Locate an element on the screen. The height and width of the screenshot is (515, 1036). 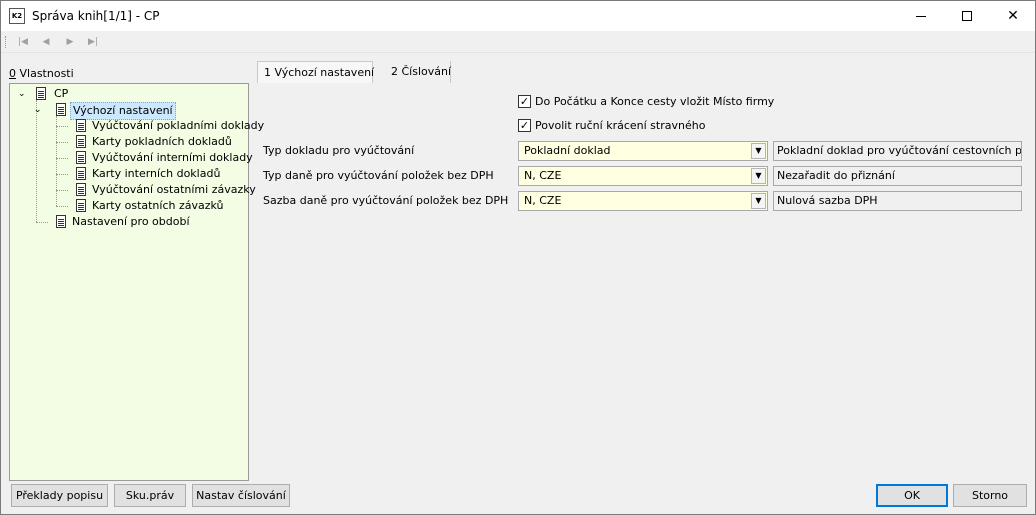
tree-node-period-settings: Nastavení pro období is located at coordinates (143, 222).